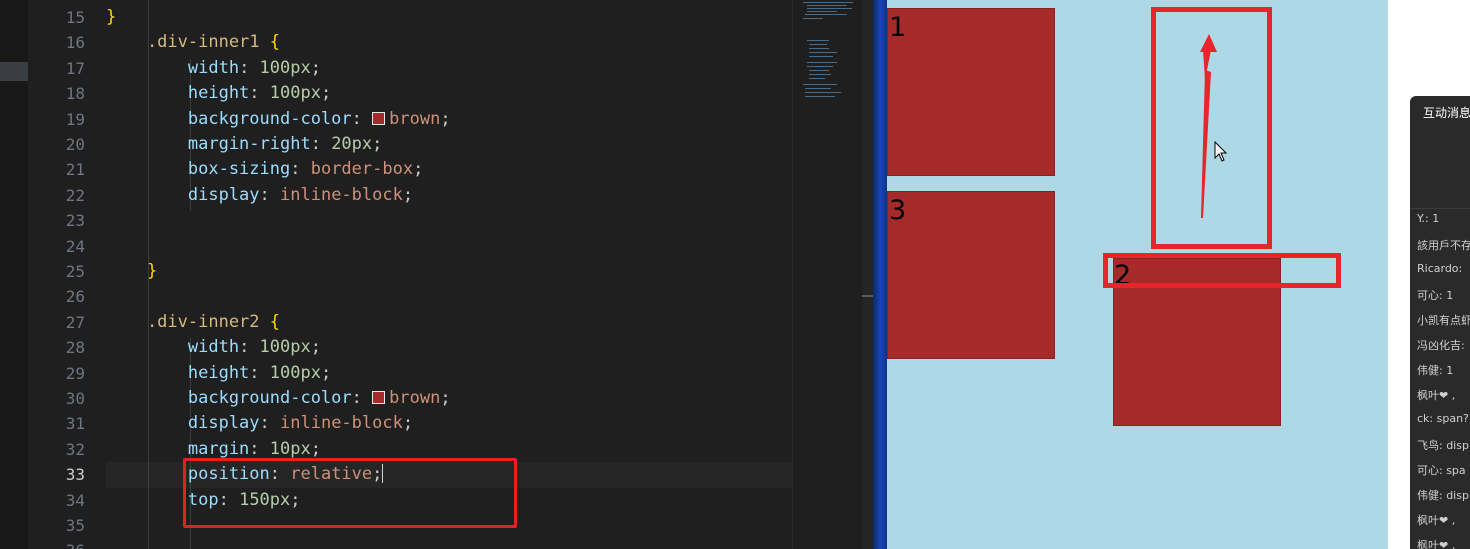 The width and height of the screenshot is (1470, 549). What do you see at coordinates (75, 500) in the screenshot?
I see `line-number: 34` at bounding box center [75, 500].